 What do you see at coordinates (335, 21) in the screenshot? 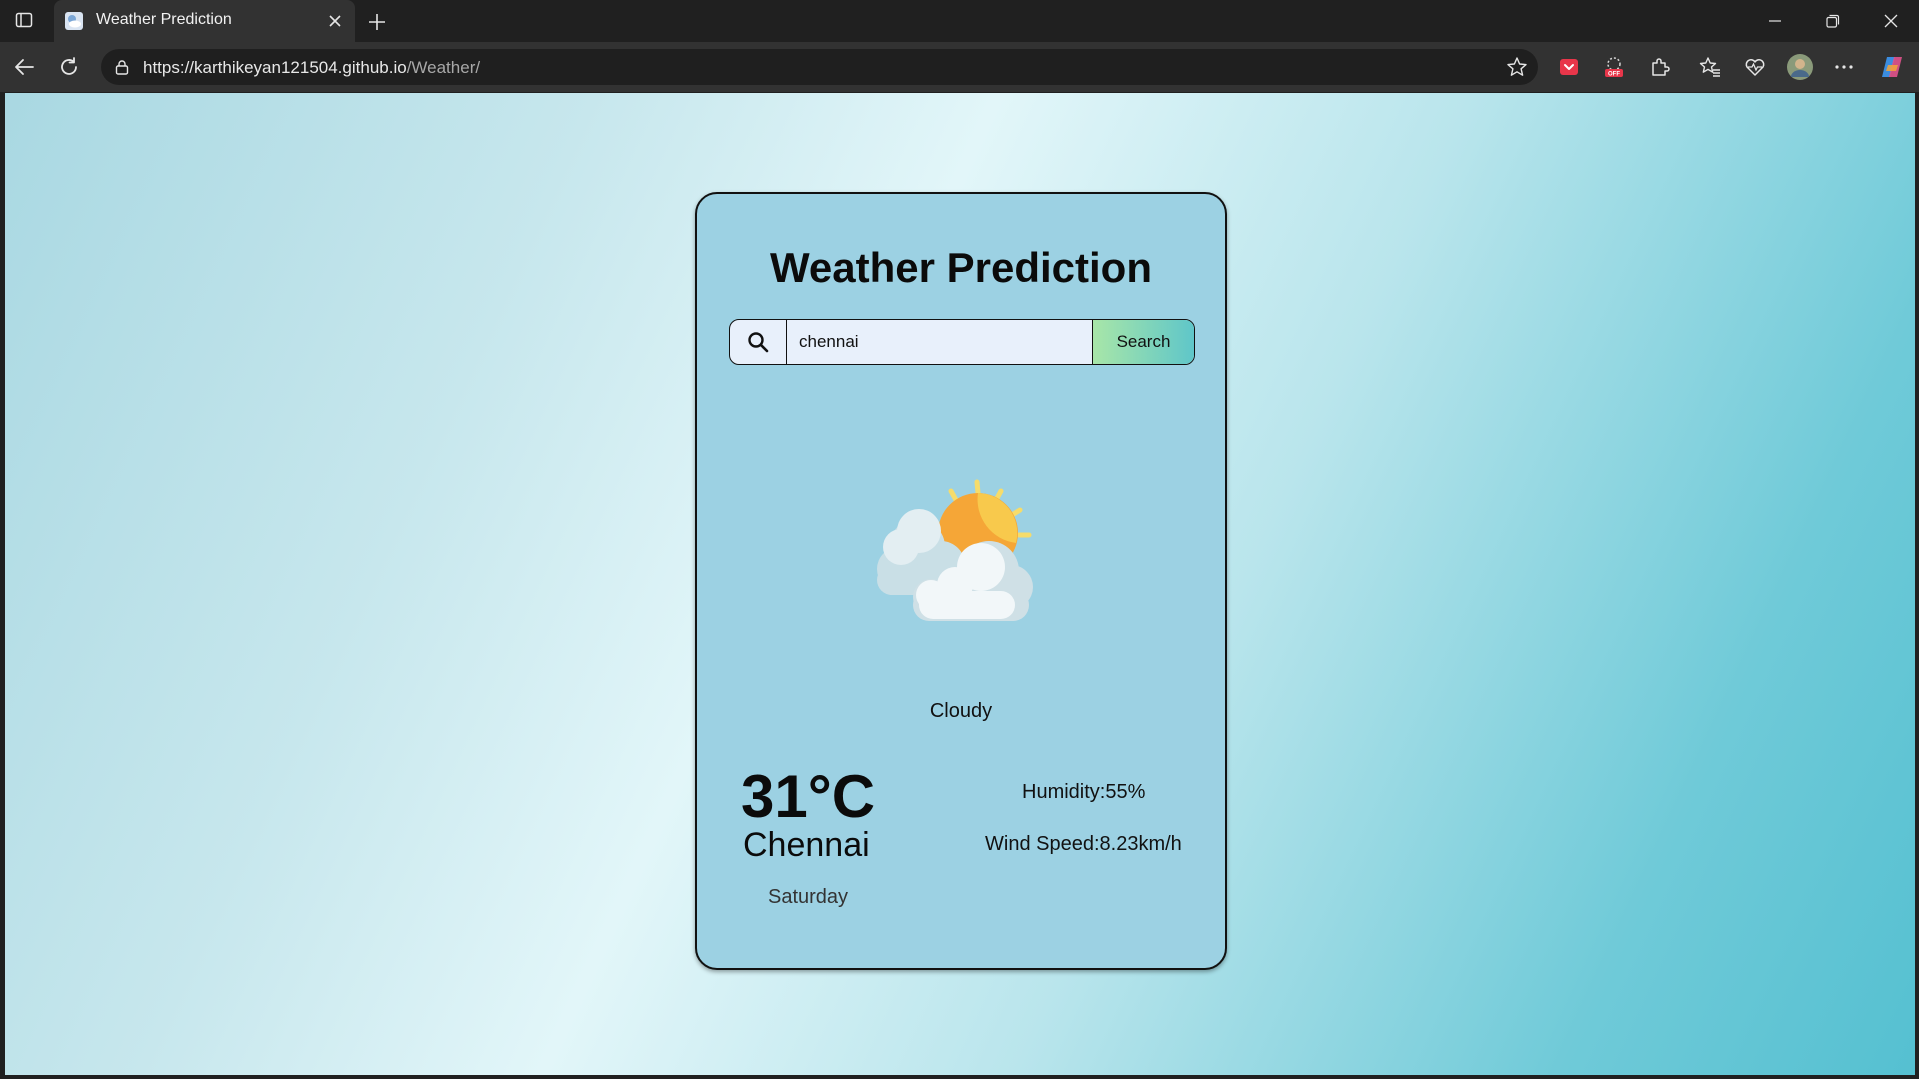
I see `close-tab-icon` at bounding box center [335, 21].